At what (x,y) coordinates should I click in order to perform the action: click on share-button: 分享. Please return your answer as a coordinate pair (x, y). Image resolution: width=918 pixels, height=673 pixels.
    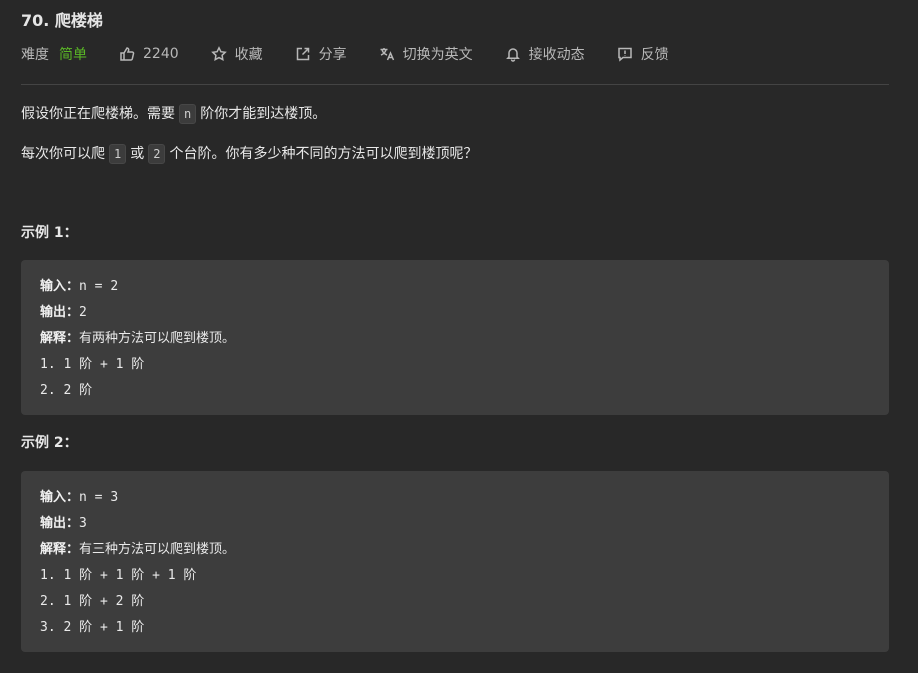
    Looking at the image, I should click on (321, 54).